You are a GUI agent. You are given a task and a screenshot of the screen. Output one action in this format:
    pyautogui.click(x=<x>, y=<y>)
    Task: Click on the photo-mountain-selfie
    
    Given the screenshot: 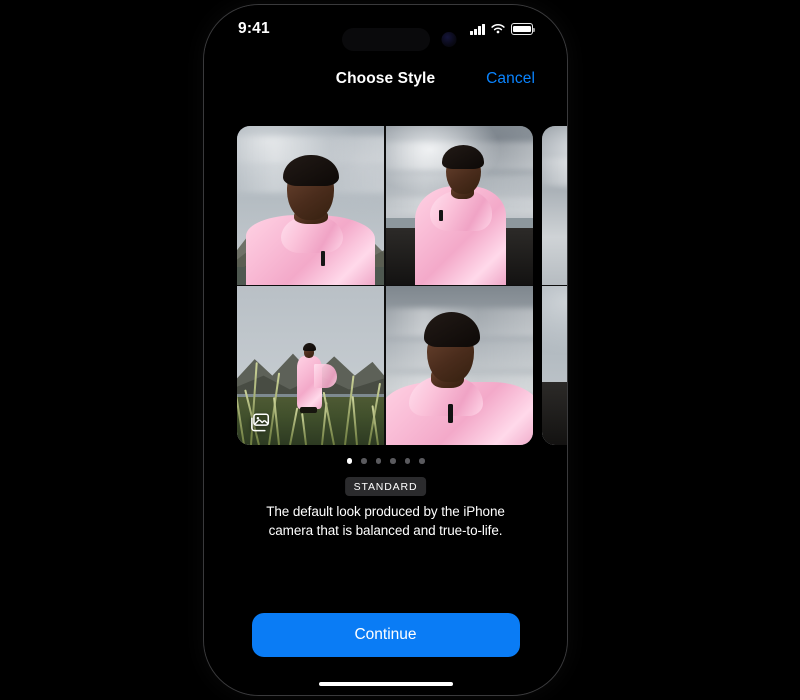 What is the action you would take?
    pyautogui.click(x=311, y=205)
    